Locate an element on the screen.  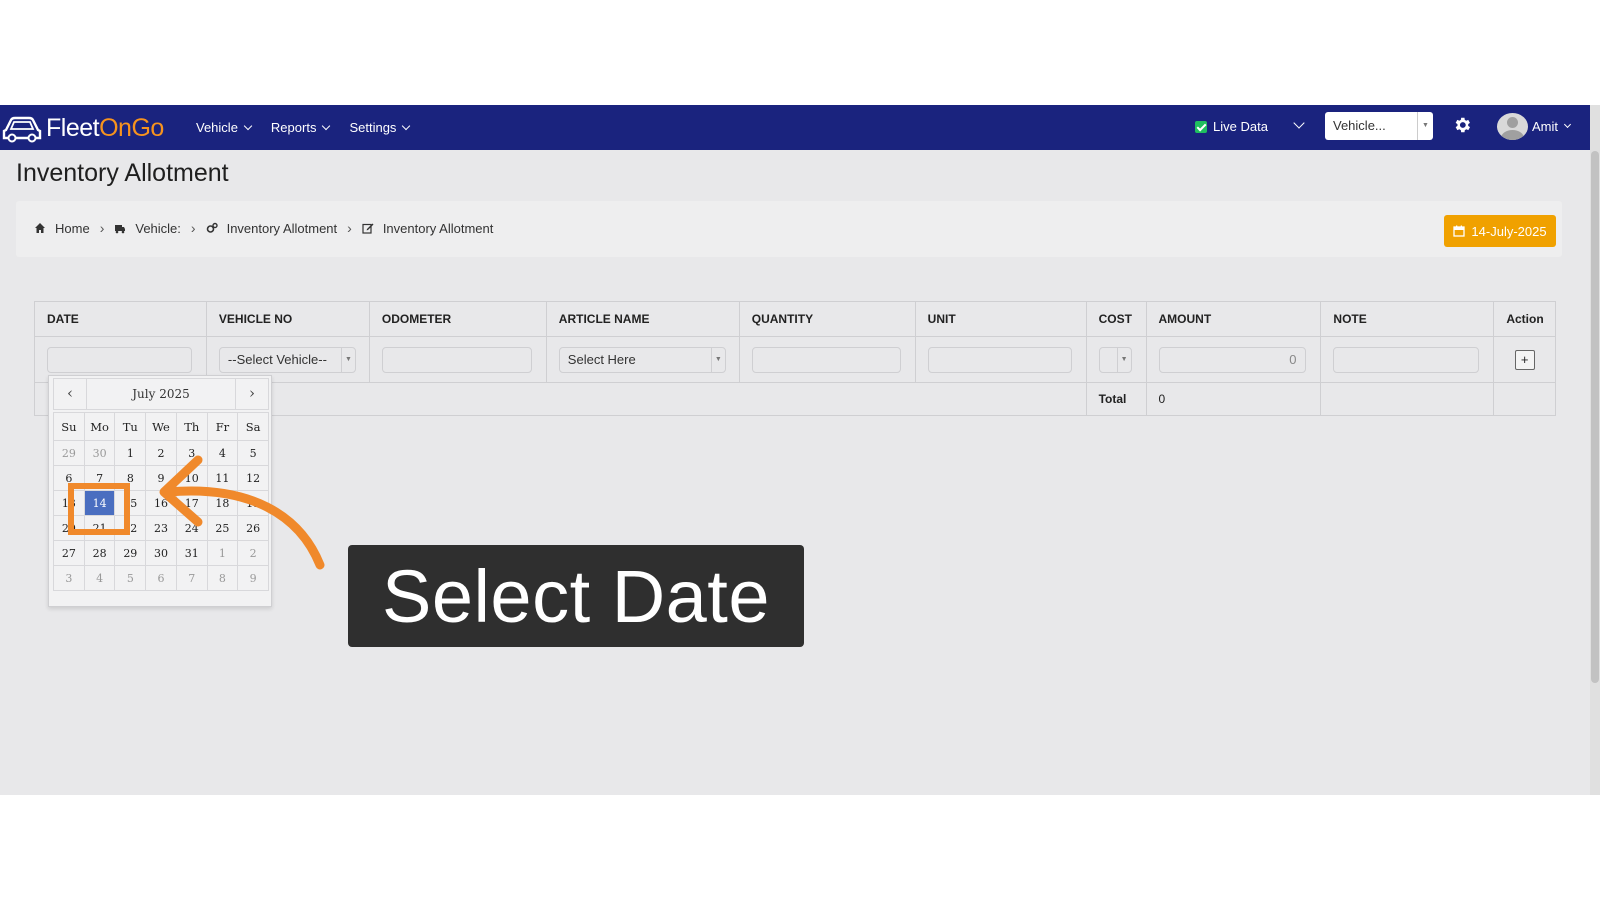
column-header: ODOMETER is located at coordinates (457, 319).